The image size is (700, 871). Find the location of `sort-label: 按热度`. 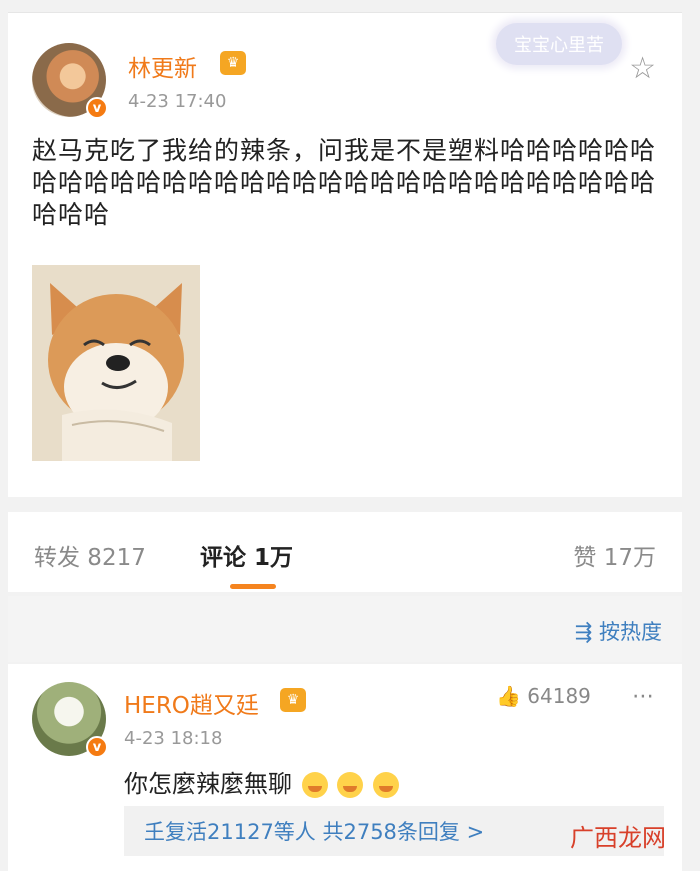

sort-label: 按热度 is located at coordinates (630, 632).